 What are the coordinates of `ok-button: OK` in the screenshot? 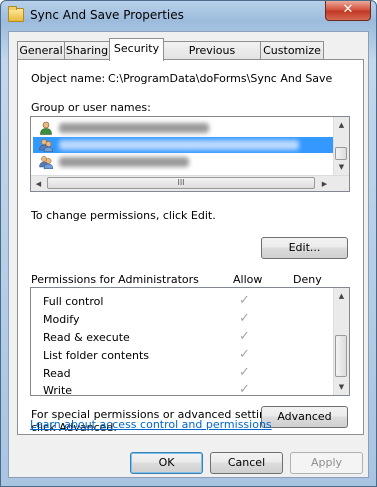 It's located at (166, 463).